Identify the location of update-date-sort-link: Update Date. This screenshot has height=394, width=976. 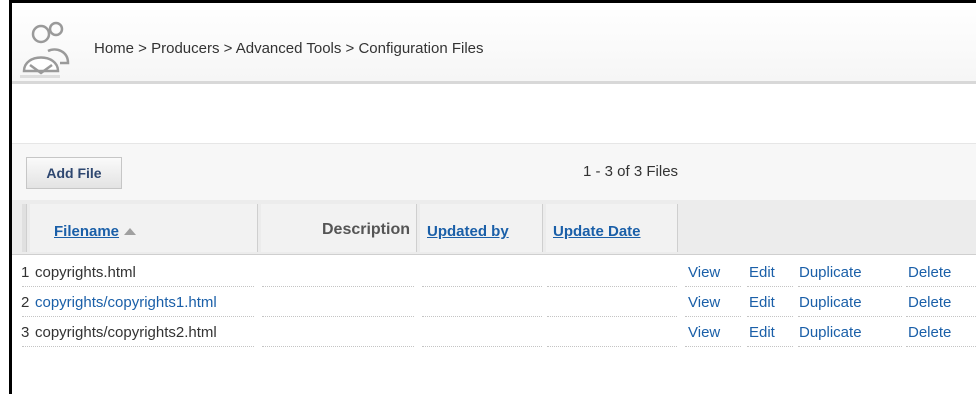
(597, 231).